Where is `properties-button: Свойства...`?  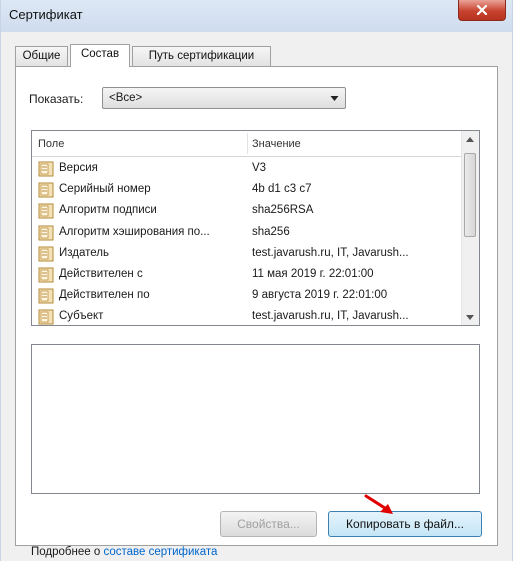
properties-button: Свойства... is located at coordinates (268, 524).